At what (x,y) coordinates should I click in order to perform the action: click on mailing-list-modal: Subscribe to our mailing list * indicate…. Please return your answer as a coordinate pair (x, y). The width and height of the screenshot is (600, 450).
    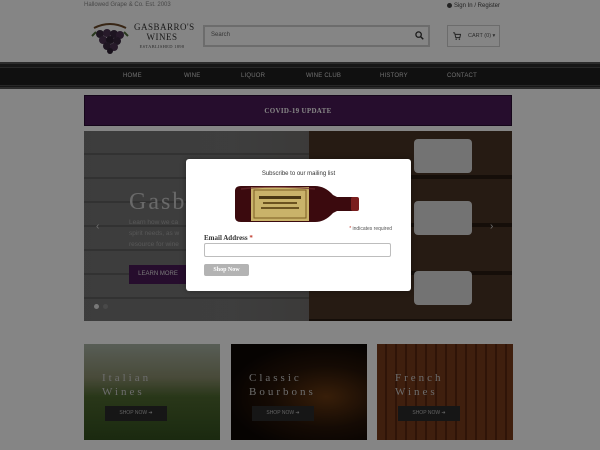
    Looking at the image, I should click on (298, 225).